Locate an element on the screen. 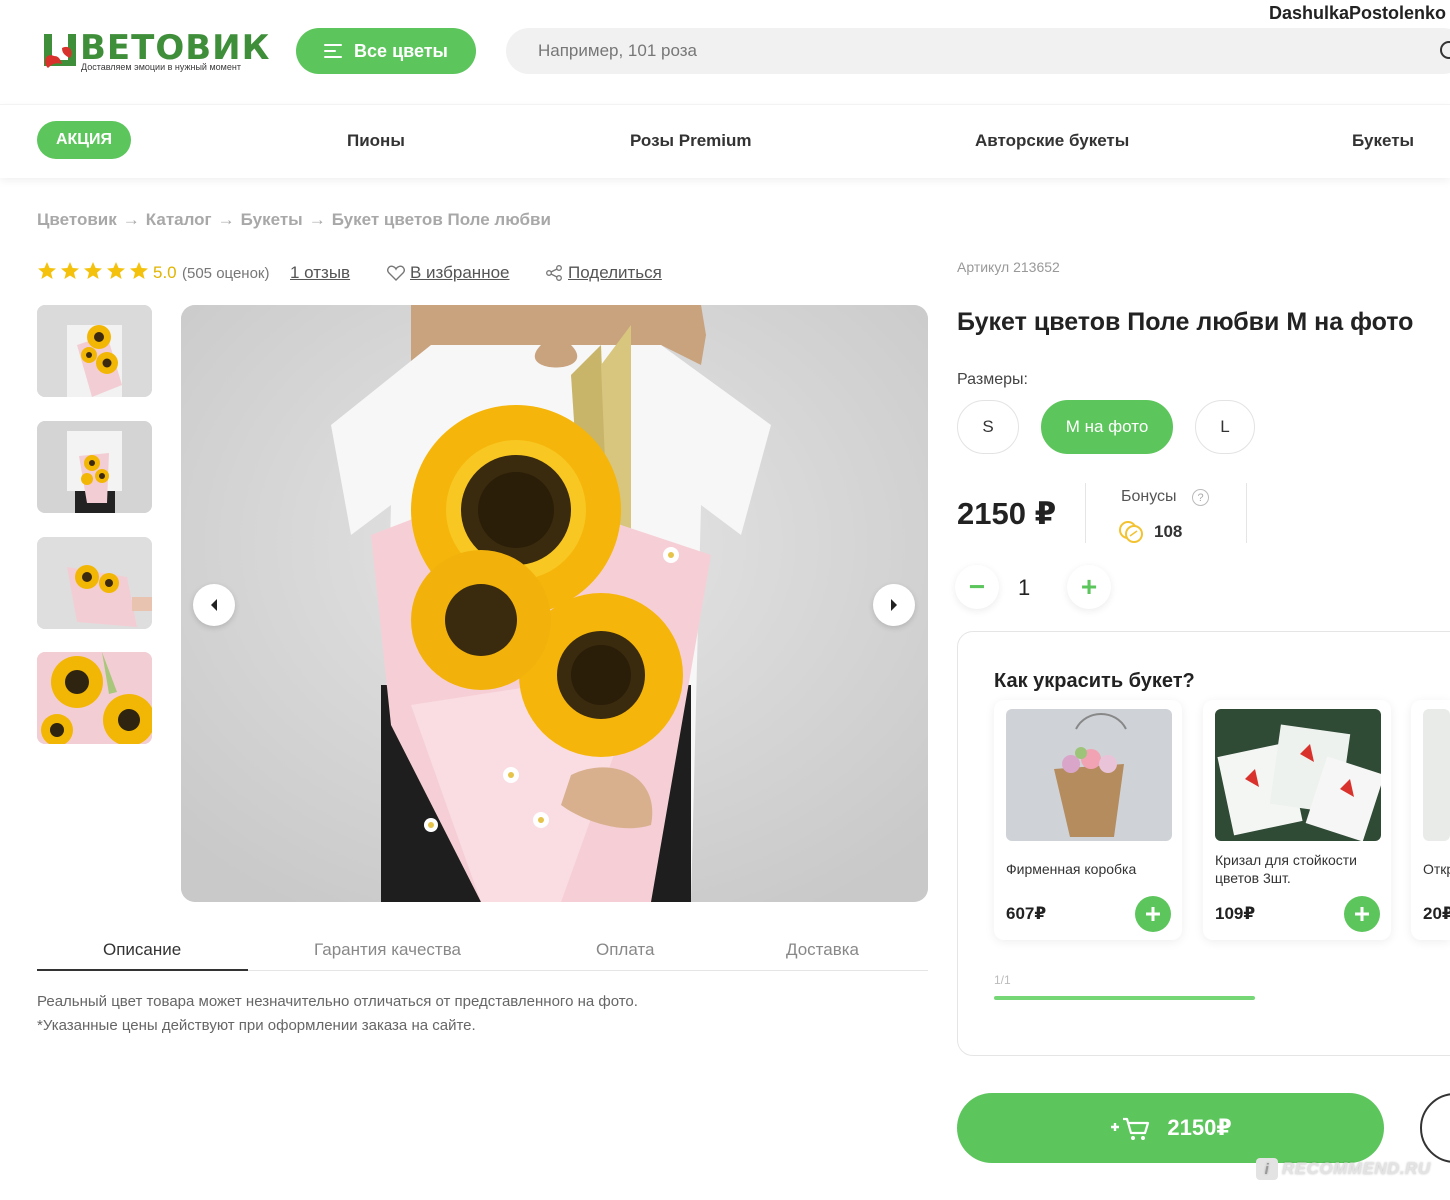 The width and height of the screenshot is (1450, 1200). upsell-pager: 1/1 is located at coordinates (1002, 980).